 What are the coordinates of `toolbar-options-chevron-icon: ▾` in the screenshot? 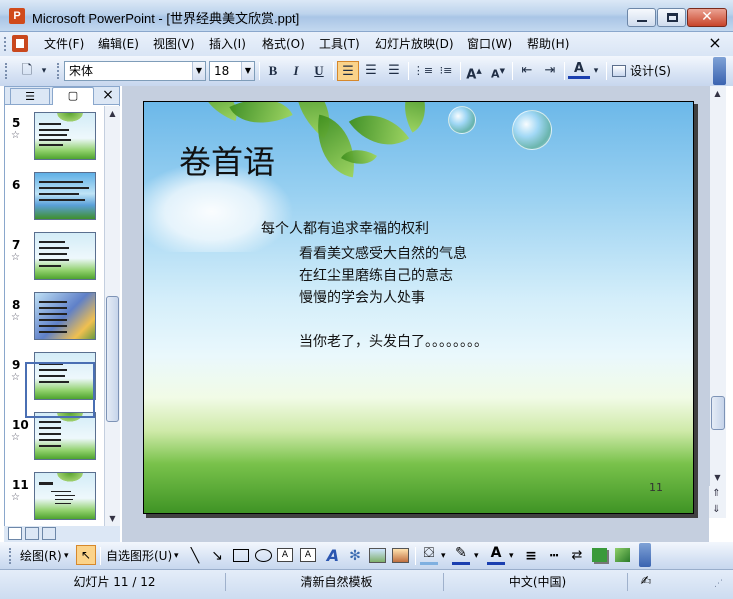 It's located at (44, 71).